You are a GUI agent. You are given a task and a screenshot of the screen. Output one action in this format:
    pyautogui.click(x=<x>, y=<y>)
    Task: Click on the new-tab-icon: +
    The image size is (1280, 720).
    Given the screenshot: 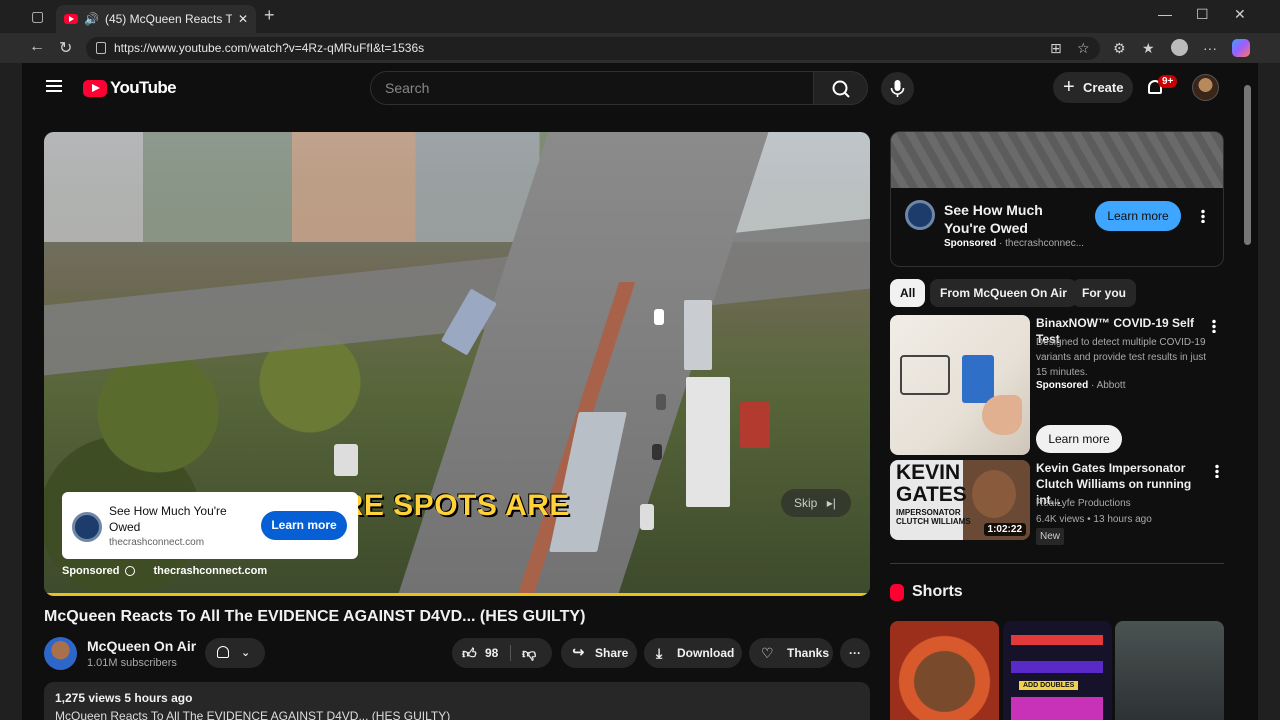 What is the action you would take?
    pyautogui.click(x=269, y=15)
    